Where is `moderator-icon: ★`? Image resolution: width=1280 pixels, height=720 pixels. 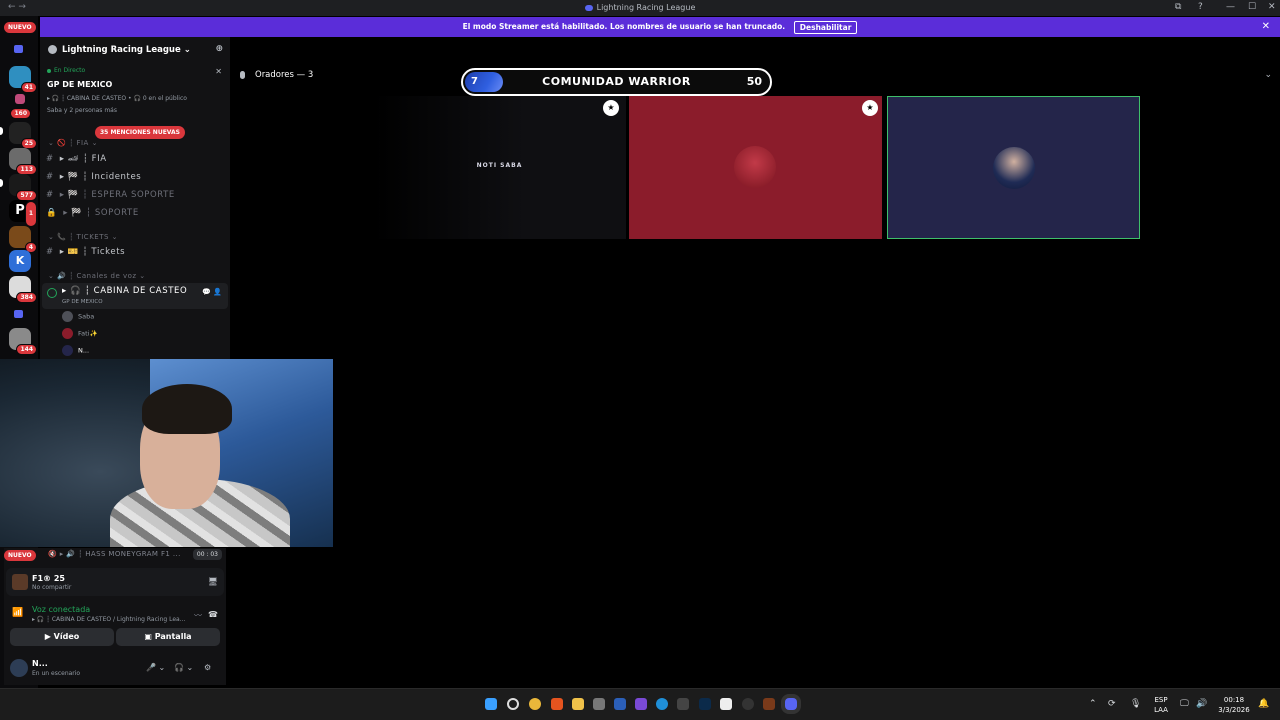 moderator-icon: ★ is located at coordinates (611, 108).